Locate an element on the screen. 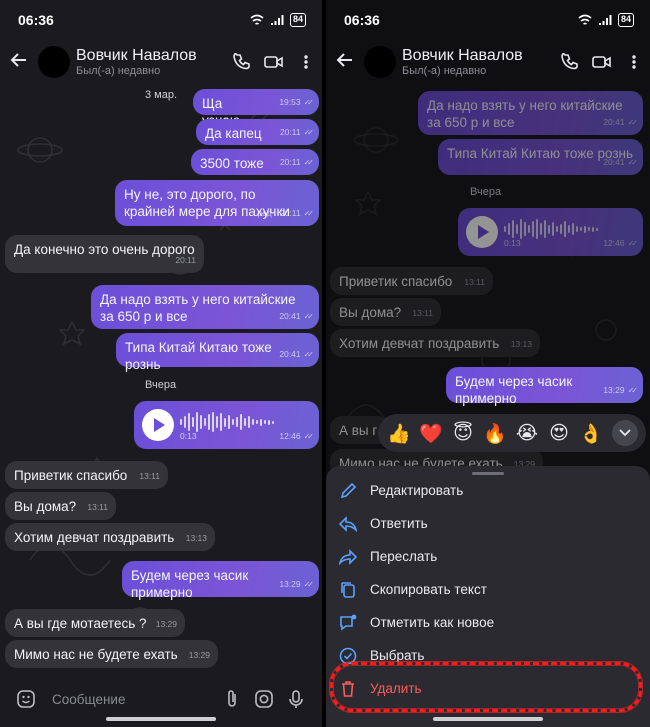 This screenshot has height=727, width=650. message-bubble-incoming: Мимо нас не будете ехать 13:29 is located at coordinates (111, 654).